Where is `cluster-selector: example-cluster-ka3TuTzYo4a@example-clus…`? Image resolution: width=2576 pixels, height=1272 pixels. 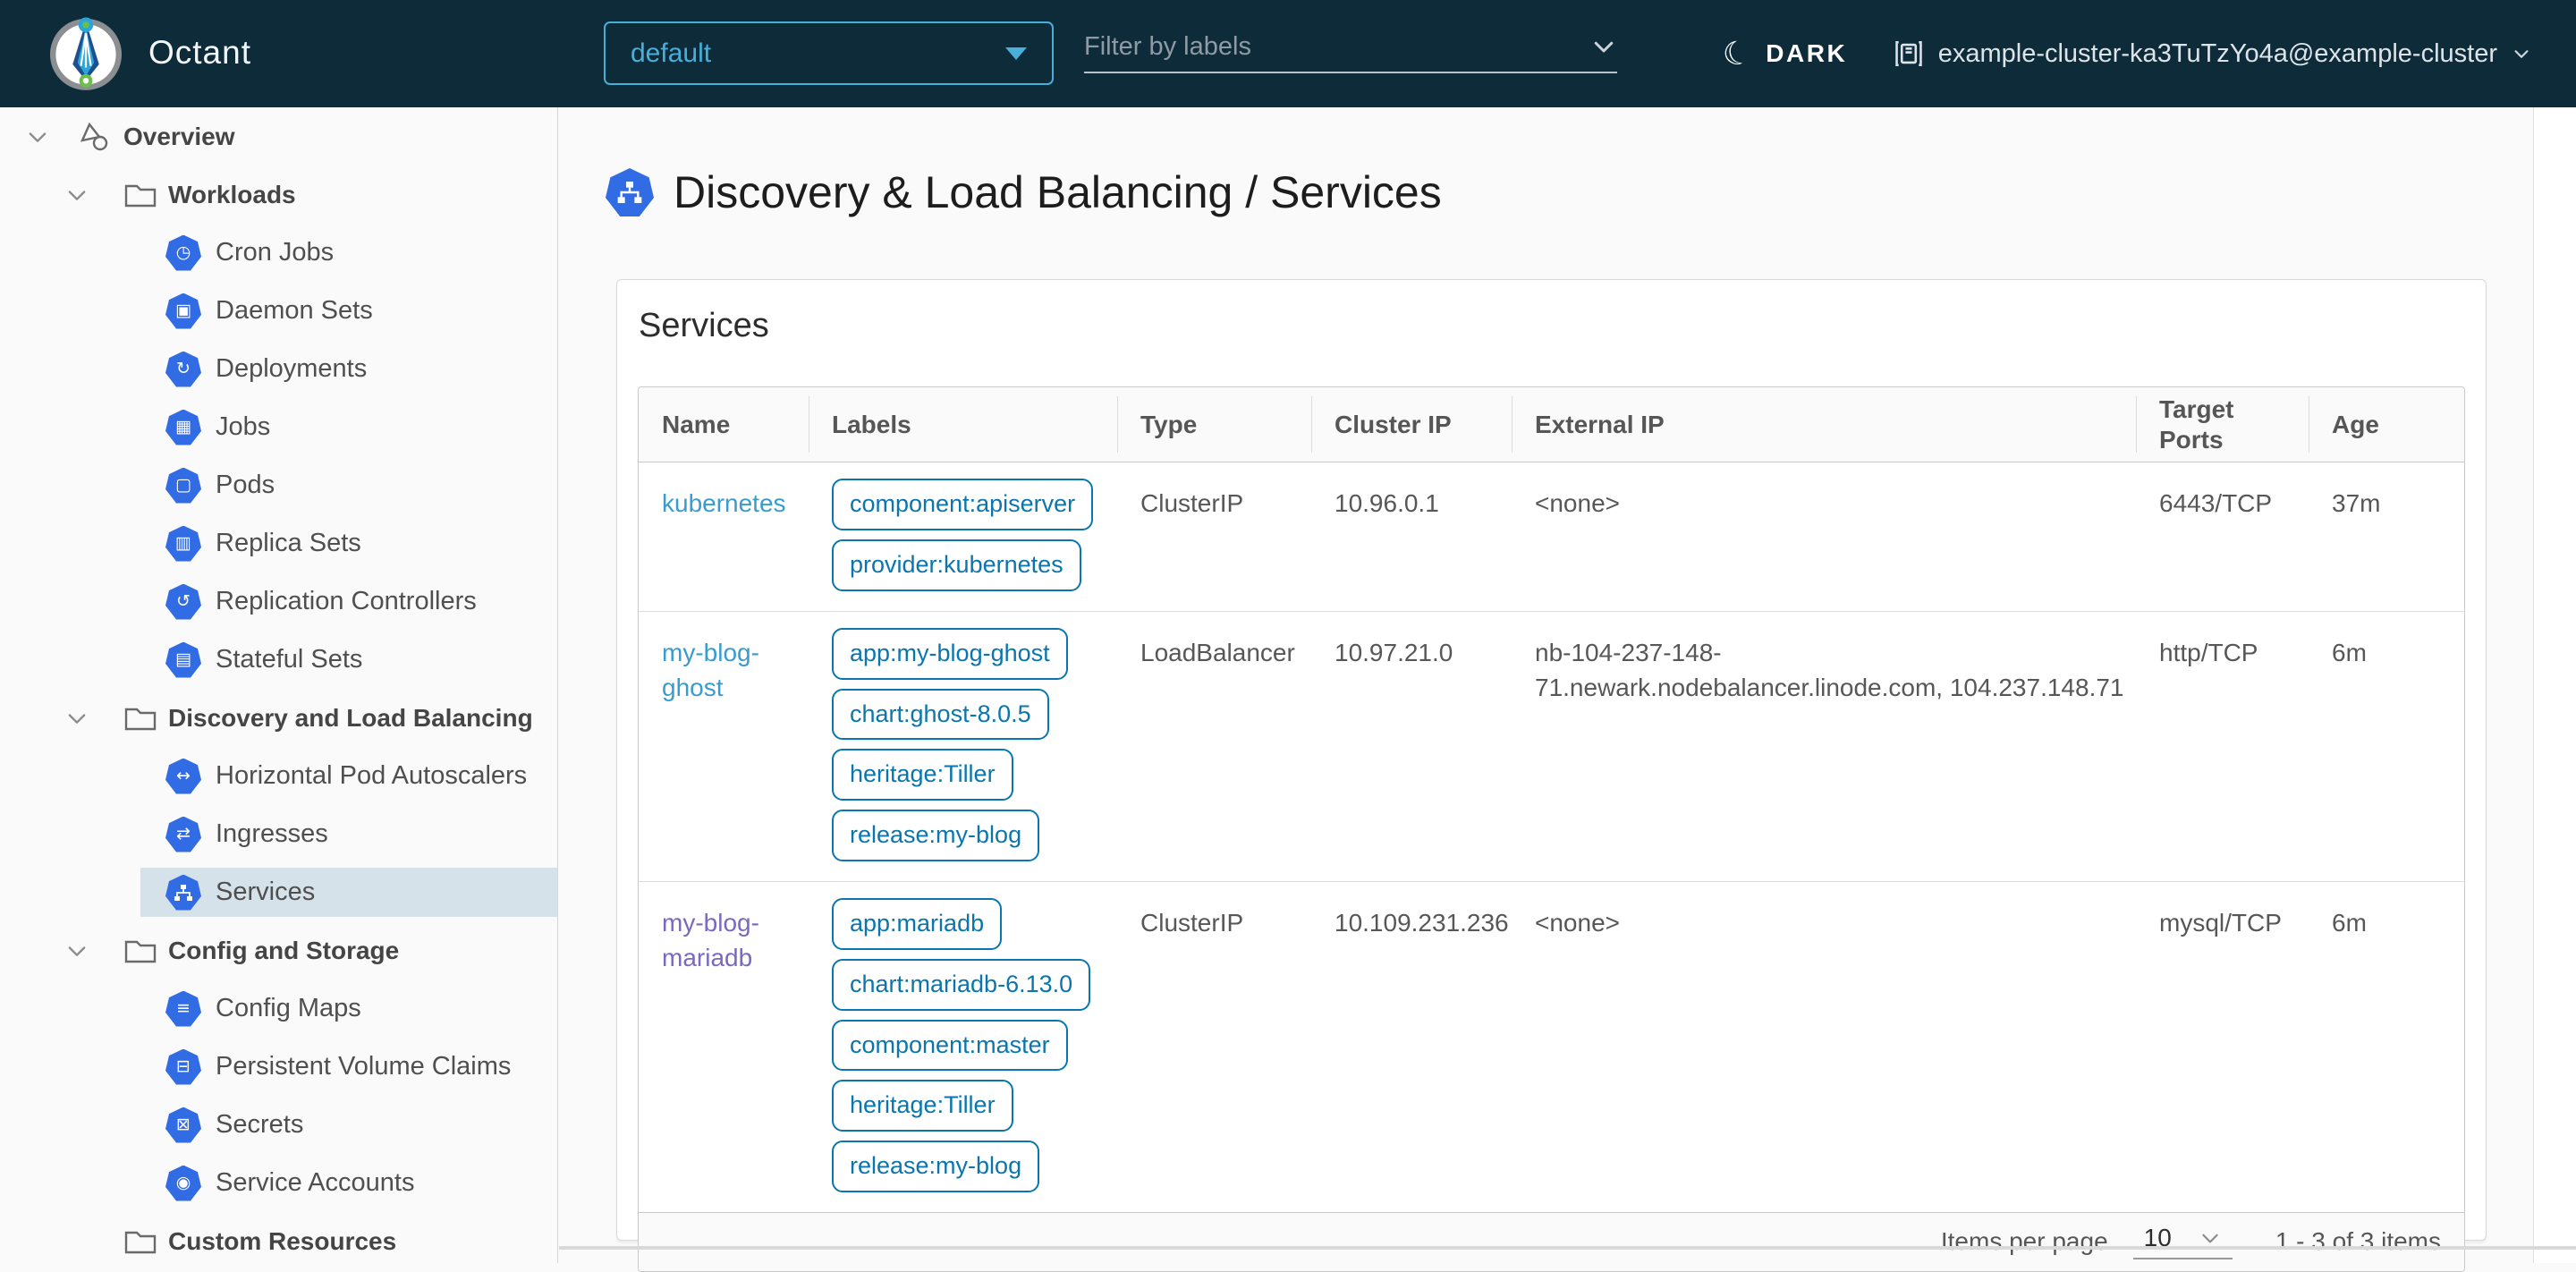 cluster-selector: example-cluster-ka3TuTzYo4a@example-clus… is located at coordinates (2212, 53).